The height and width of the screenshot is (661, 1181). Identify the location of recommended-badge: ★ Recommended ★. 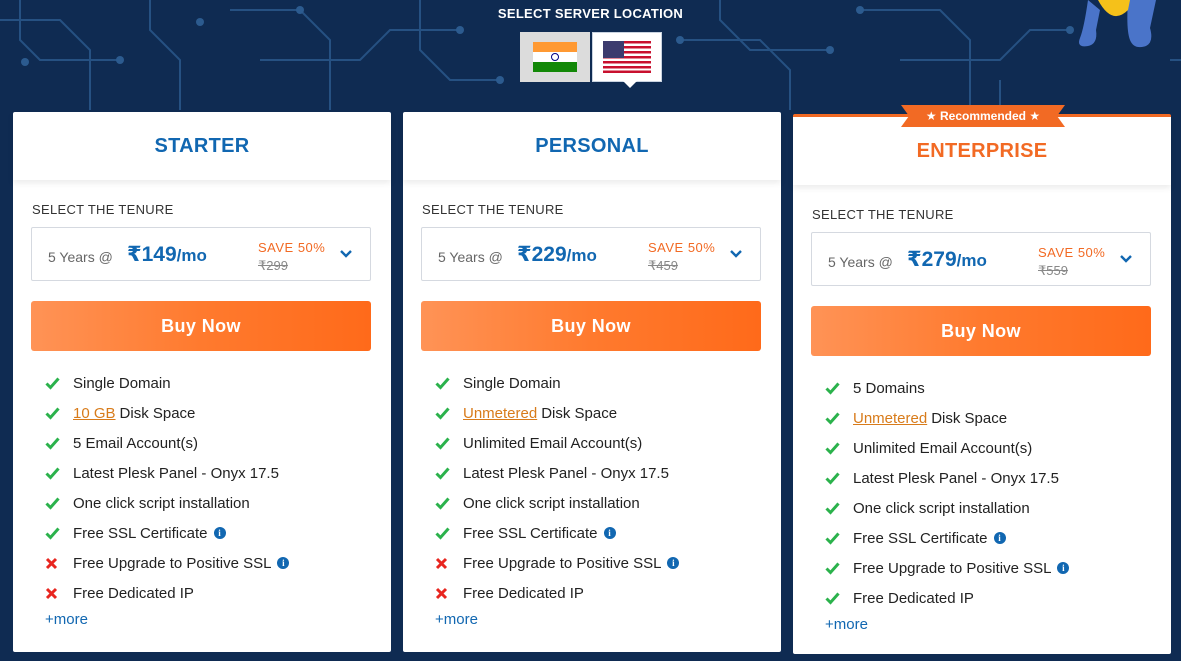
(983, 116).